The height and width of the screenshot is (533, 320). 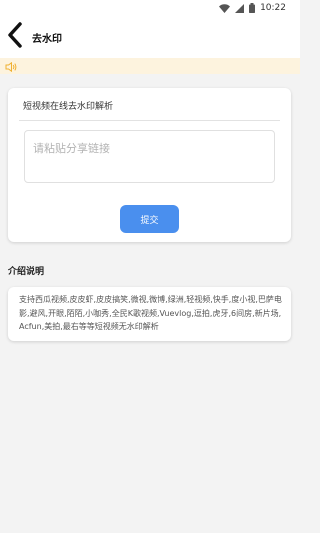 What do you see at coordinates (26, 272) in the screenshot?
I see `intro-title: 介绍说明` at bounding box center [26, 272].